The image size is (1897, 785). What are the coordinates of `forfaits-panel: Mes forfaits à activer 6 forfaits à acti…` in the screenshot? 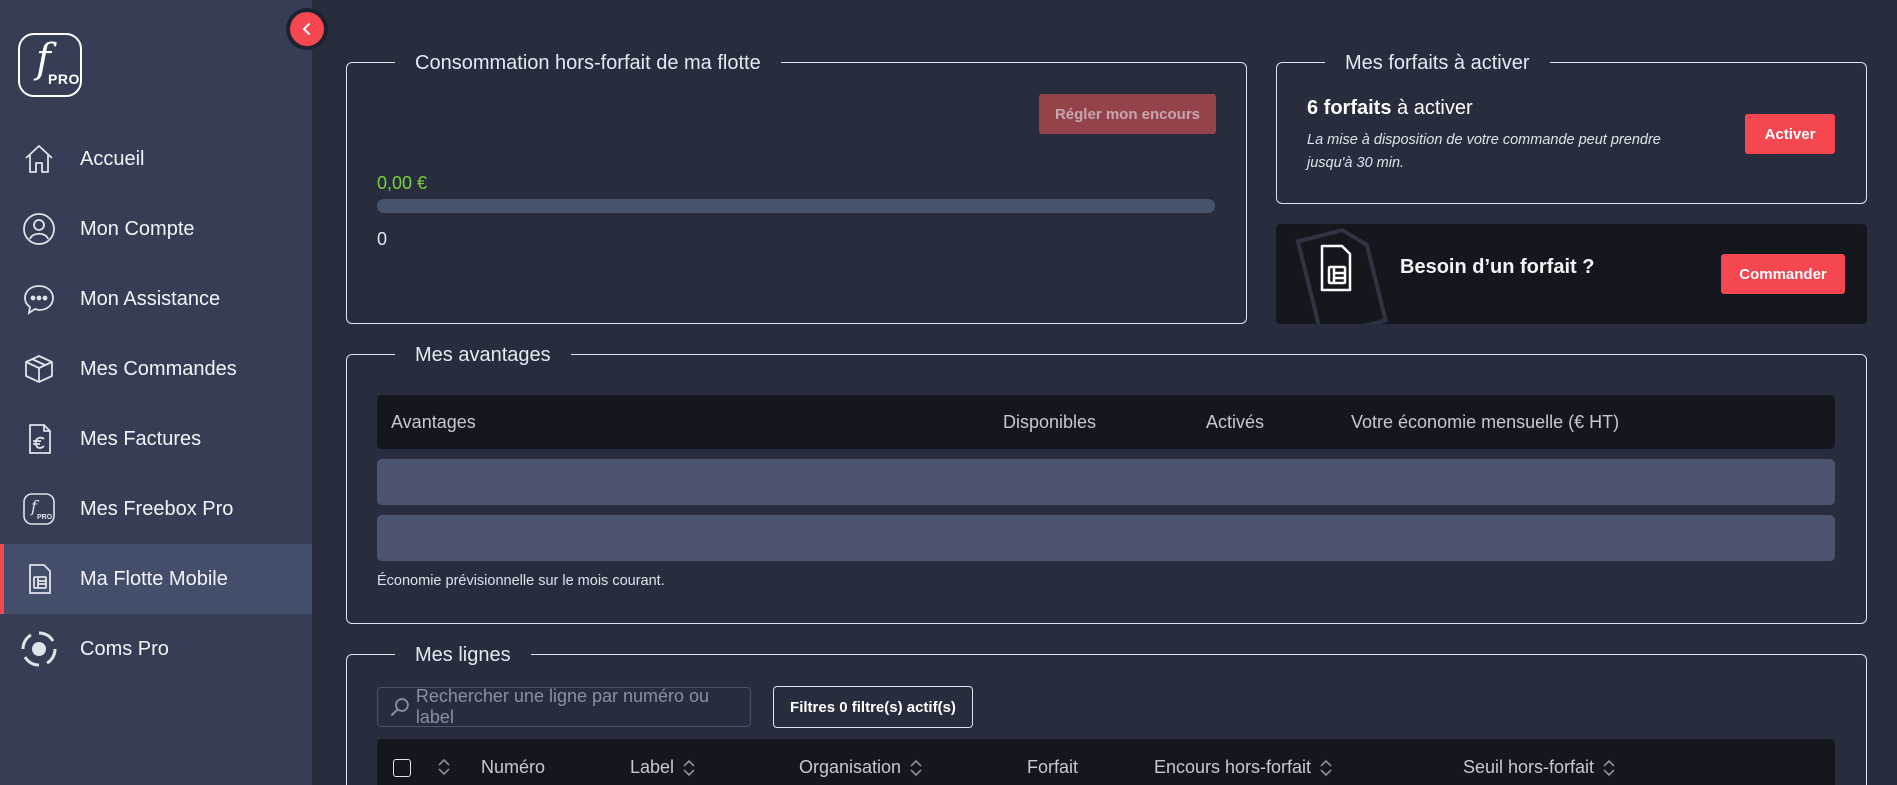 It's located at (1571, 127).